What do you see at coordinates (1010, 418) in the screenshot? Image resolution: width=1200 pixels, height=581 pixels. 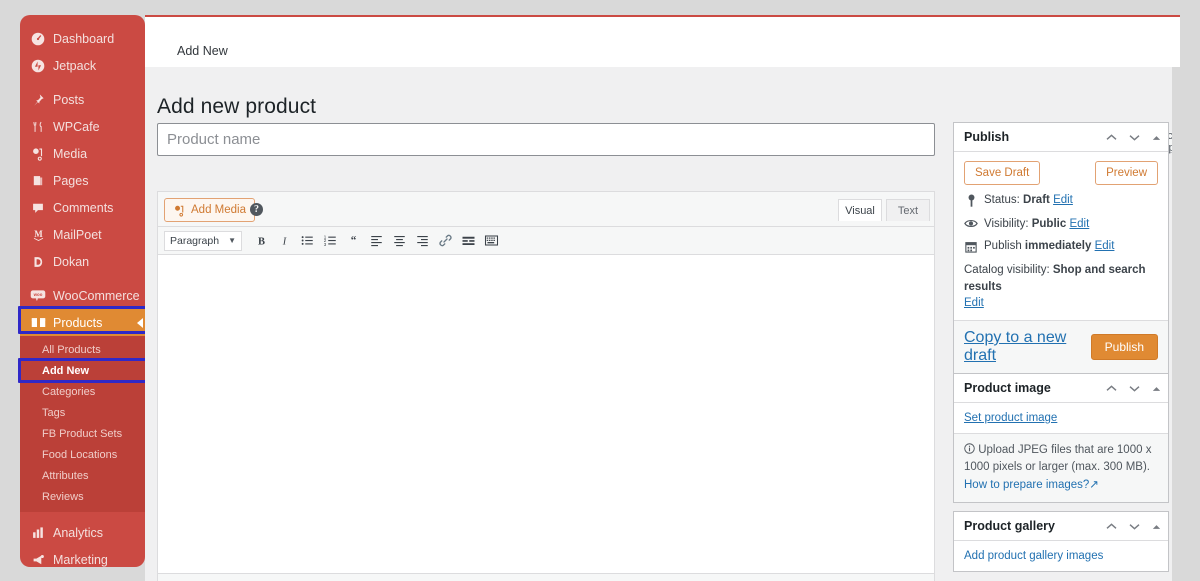 I see `set-product-image-link: Set product image` at bounding box center [1010, 418].